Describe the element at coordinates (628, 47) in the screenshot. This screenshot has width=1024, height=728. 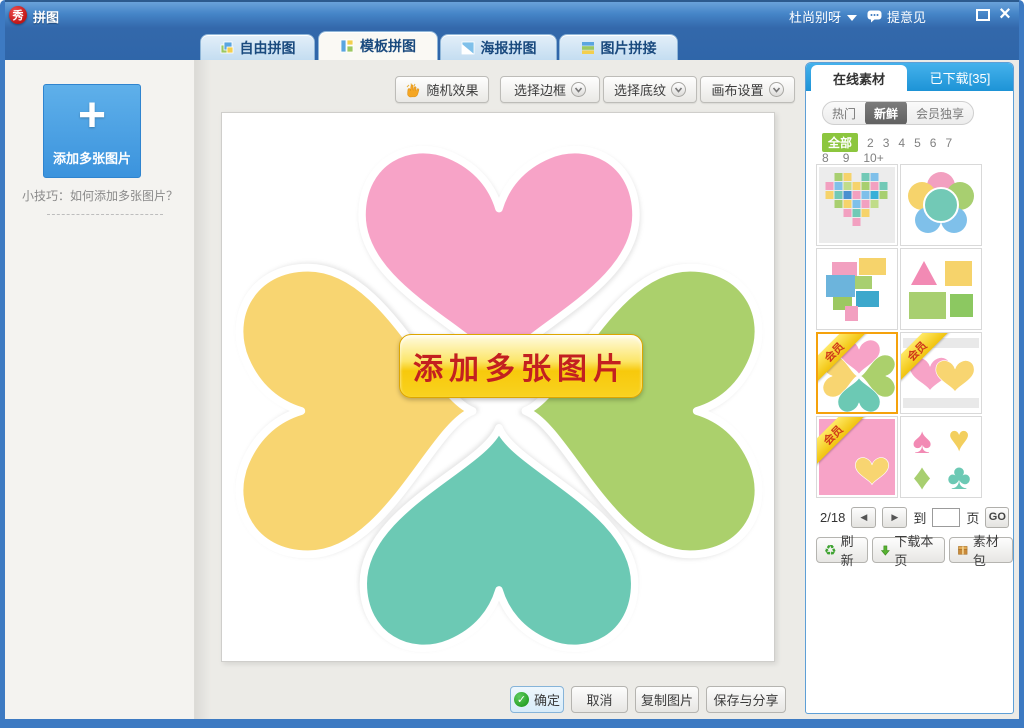
I see `tab-label: 图片拼接` at that location.